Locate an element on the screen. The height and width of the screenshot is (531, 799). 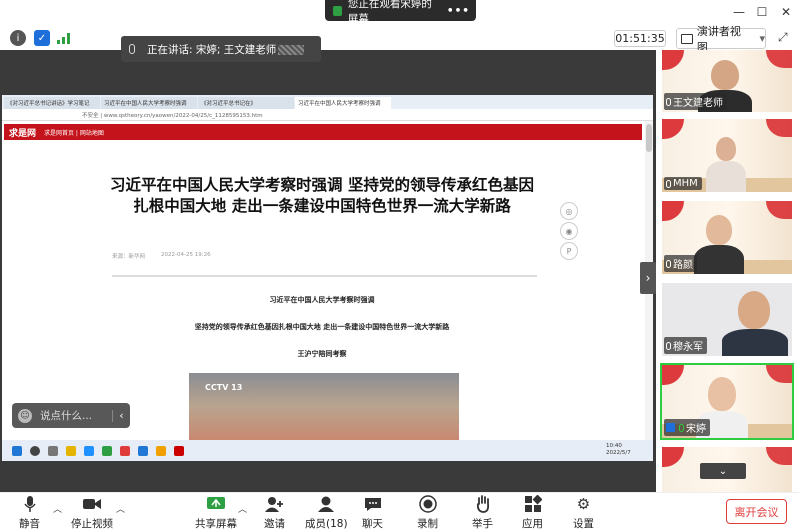
share-screen-button: 共享屏幕 is located at coordinates (216, 512).